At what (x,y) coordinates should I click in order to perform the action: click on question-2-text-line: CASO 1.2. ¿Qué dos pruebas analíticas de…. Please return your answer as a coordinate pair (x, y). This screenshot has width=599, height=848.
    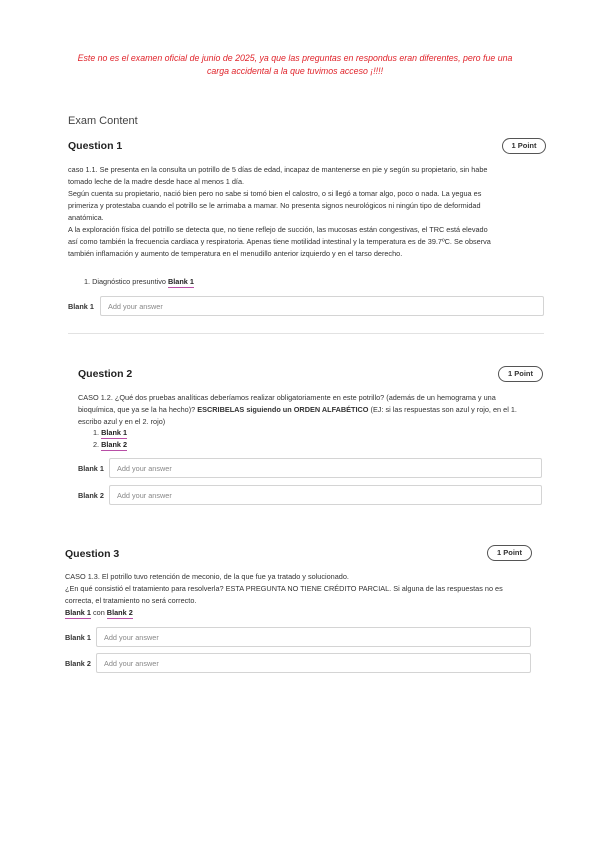
    Looking at the image, I should click on (287, 397).